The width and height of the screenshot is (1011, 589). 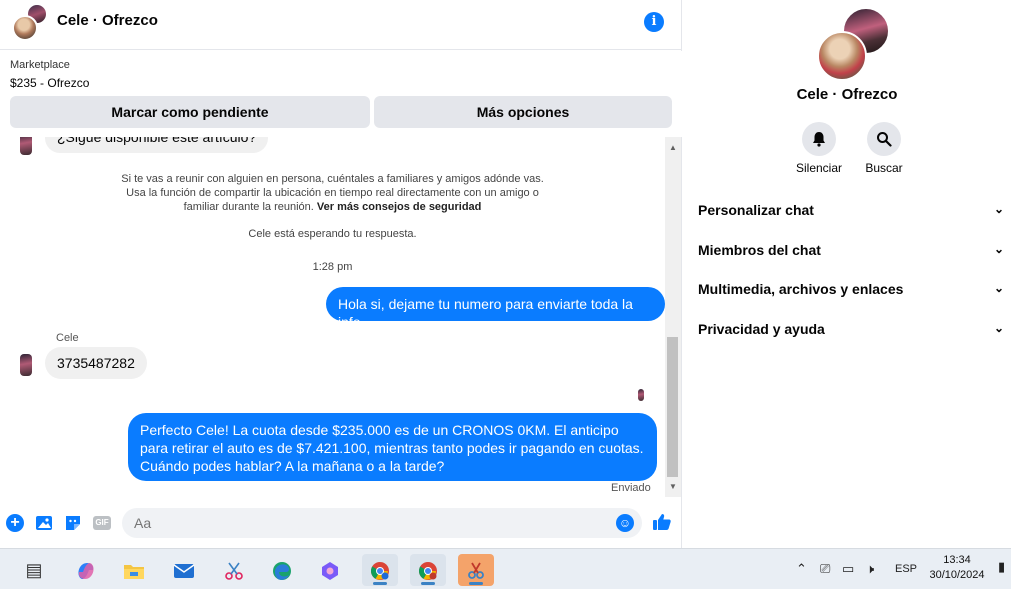 I want to click on mail-icon, so click(x=184, y=570).